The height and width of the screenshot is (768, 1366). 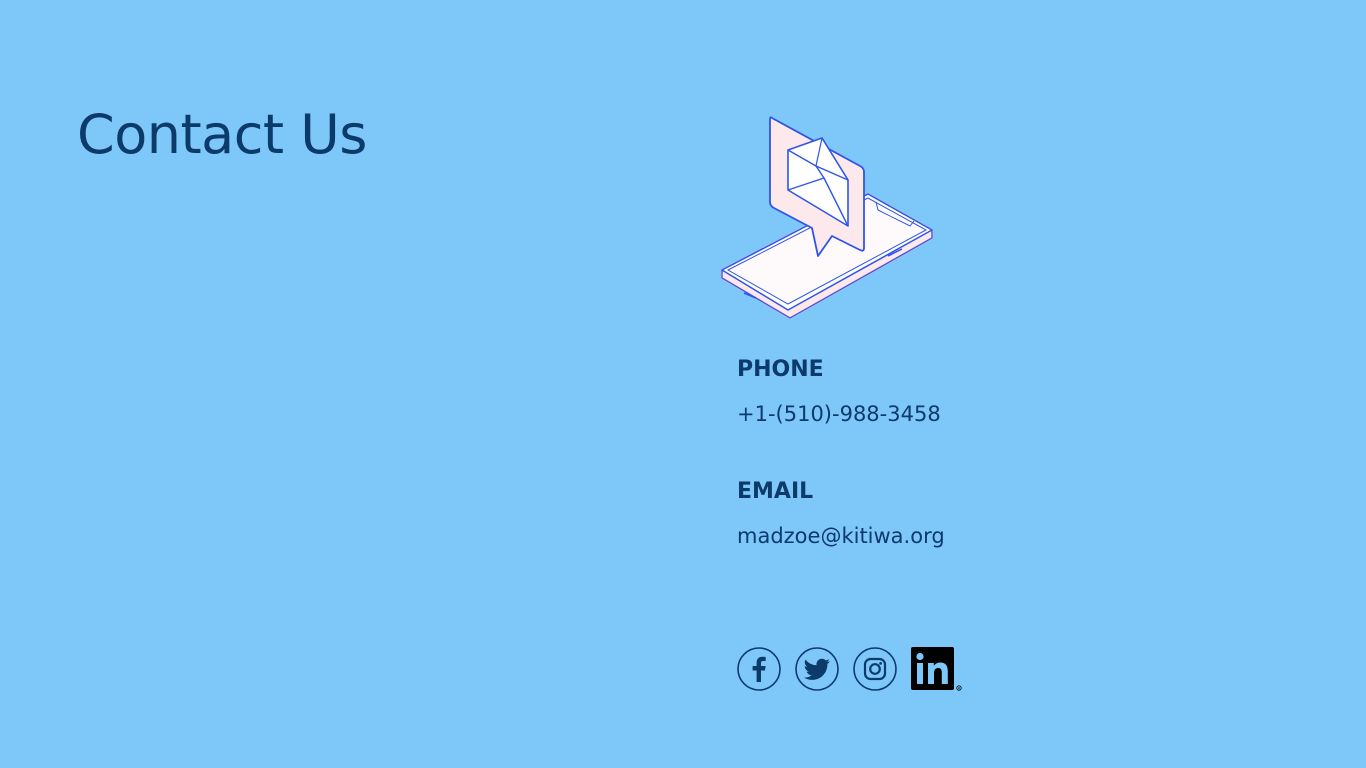 I want to click on phone-value: +1-(510)-988-3458, so click(x=937, y=414).